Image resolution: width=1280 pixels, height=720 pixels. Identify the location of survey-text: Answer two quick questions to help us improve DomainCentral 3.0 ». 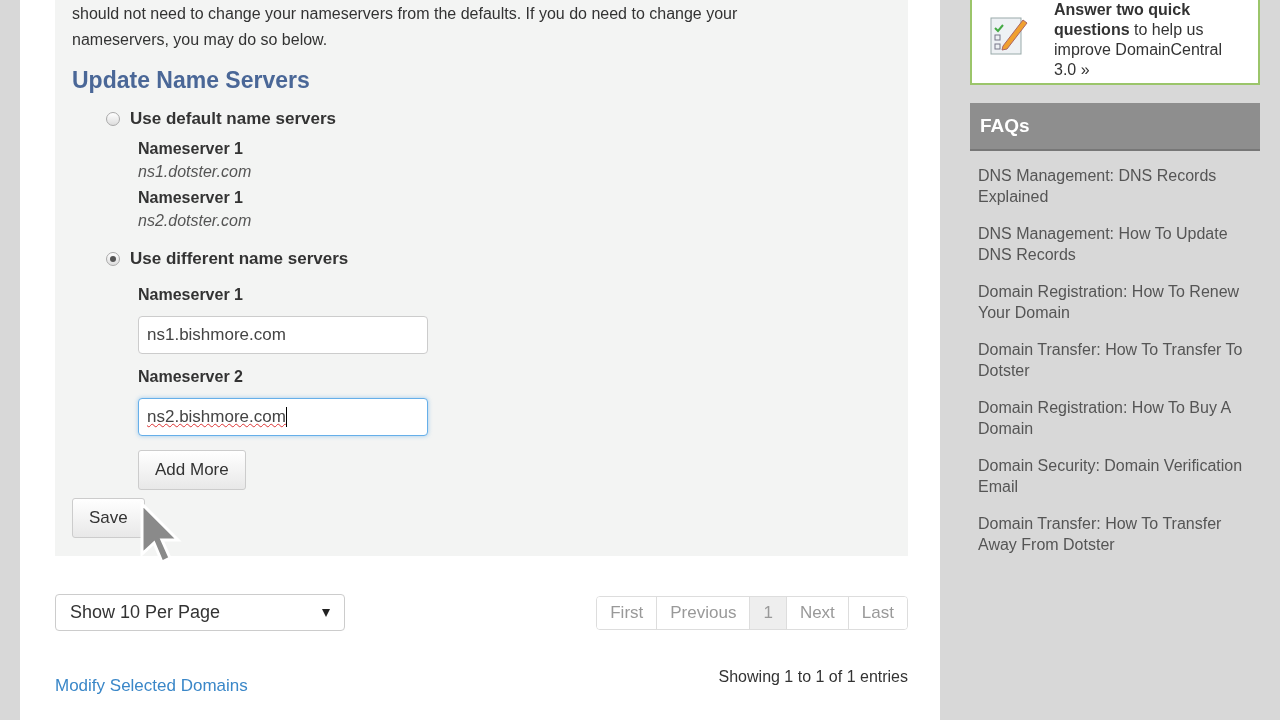
(1150, 40).